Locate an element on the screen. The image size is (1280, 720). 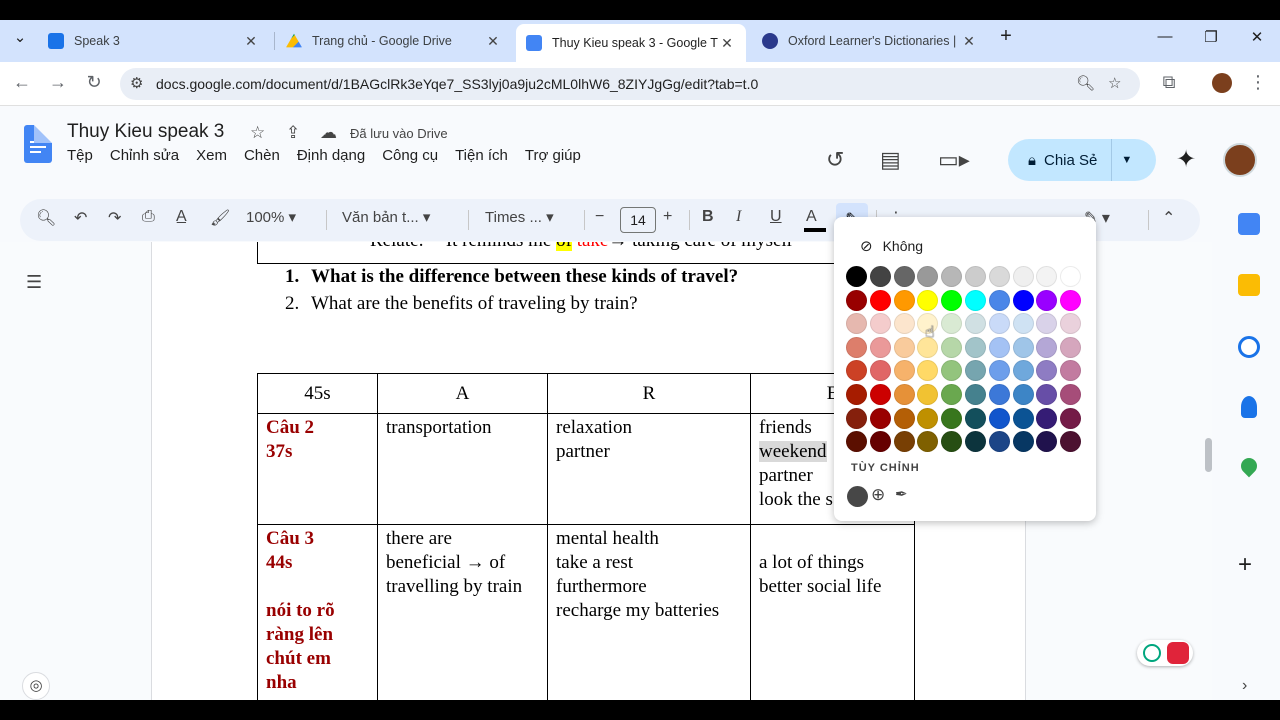
no-highlight-option: ⊘ Không is located at coordinates (891, 246).